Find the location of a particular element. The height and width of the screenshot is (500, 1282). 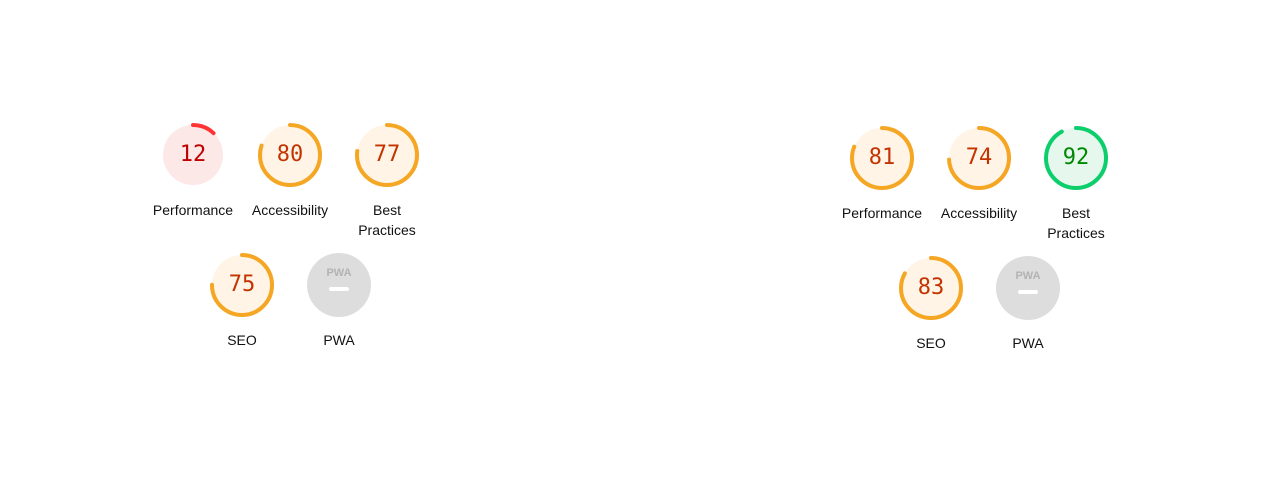

gauge-seo: 83 SEO is located at coordinates (931, 304).